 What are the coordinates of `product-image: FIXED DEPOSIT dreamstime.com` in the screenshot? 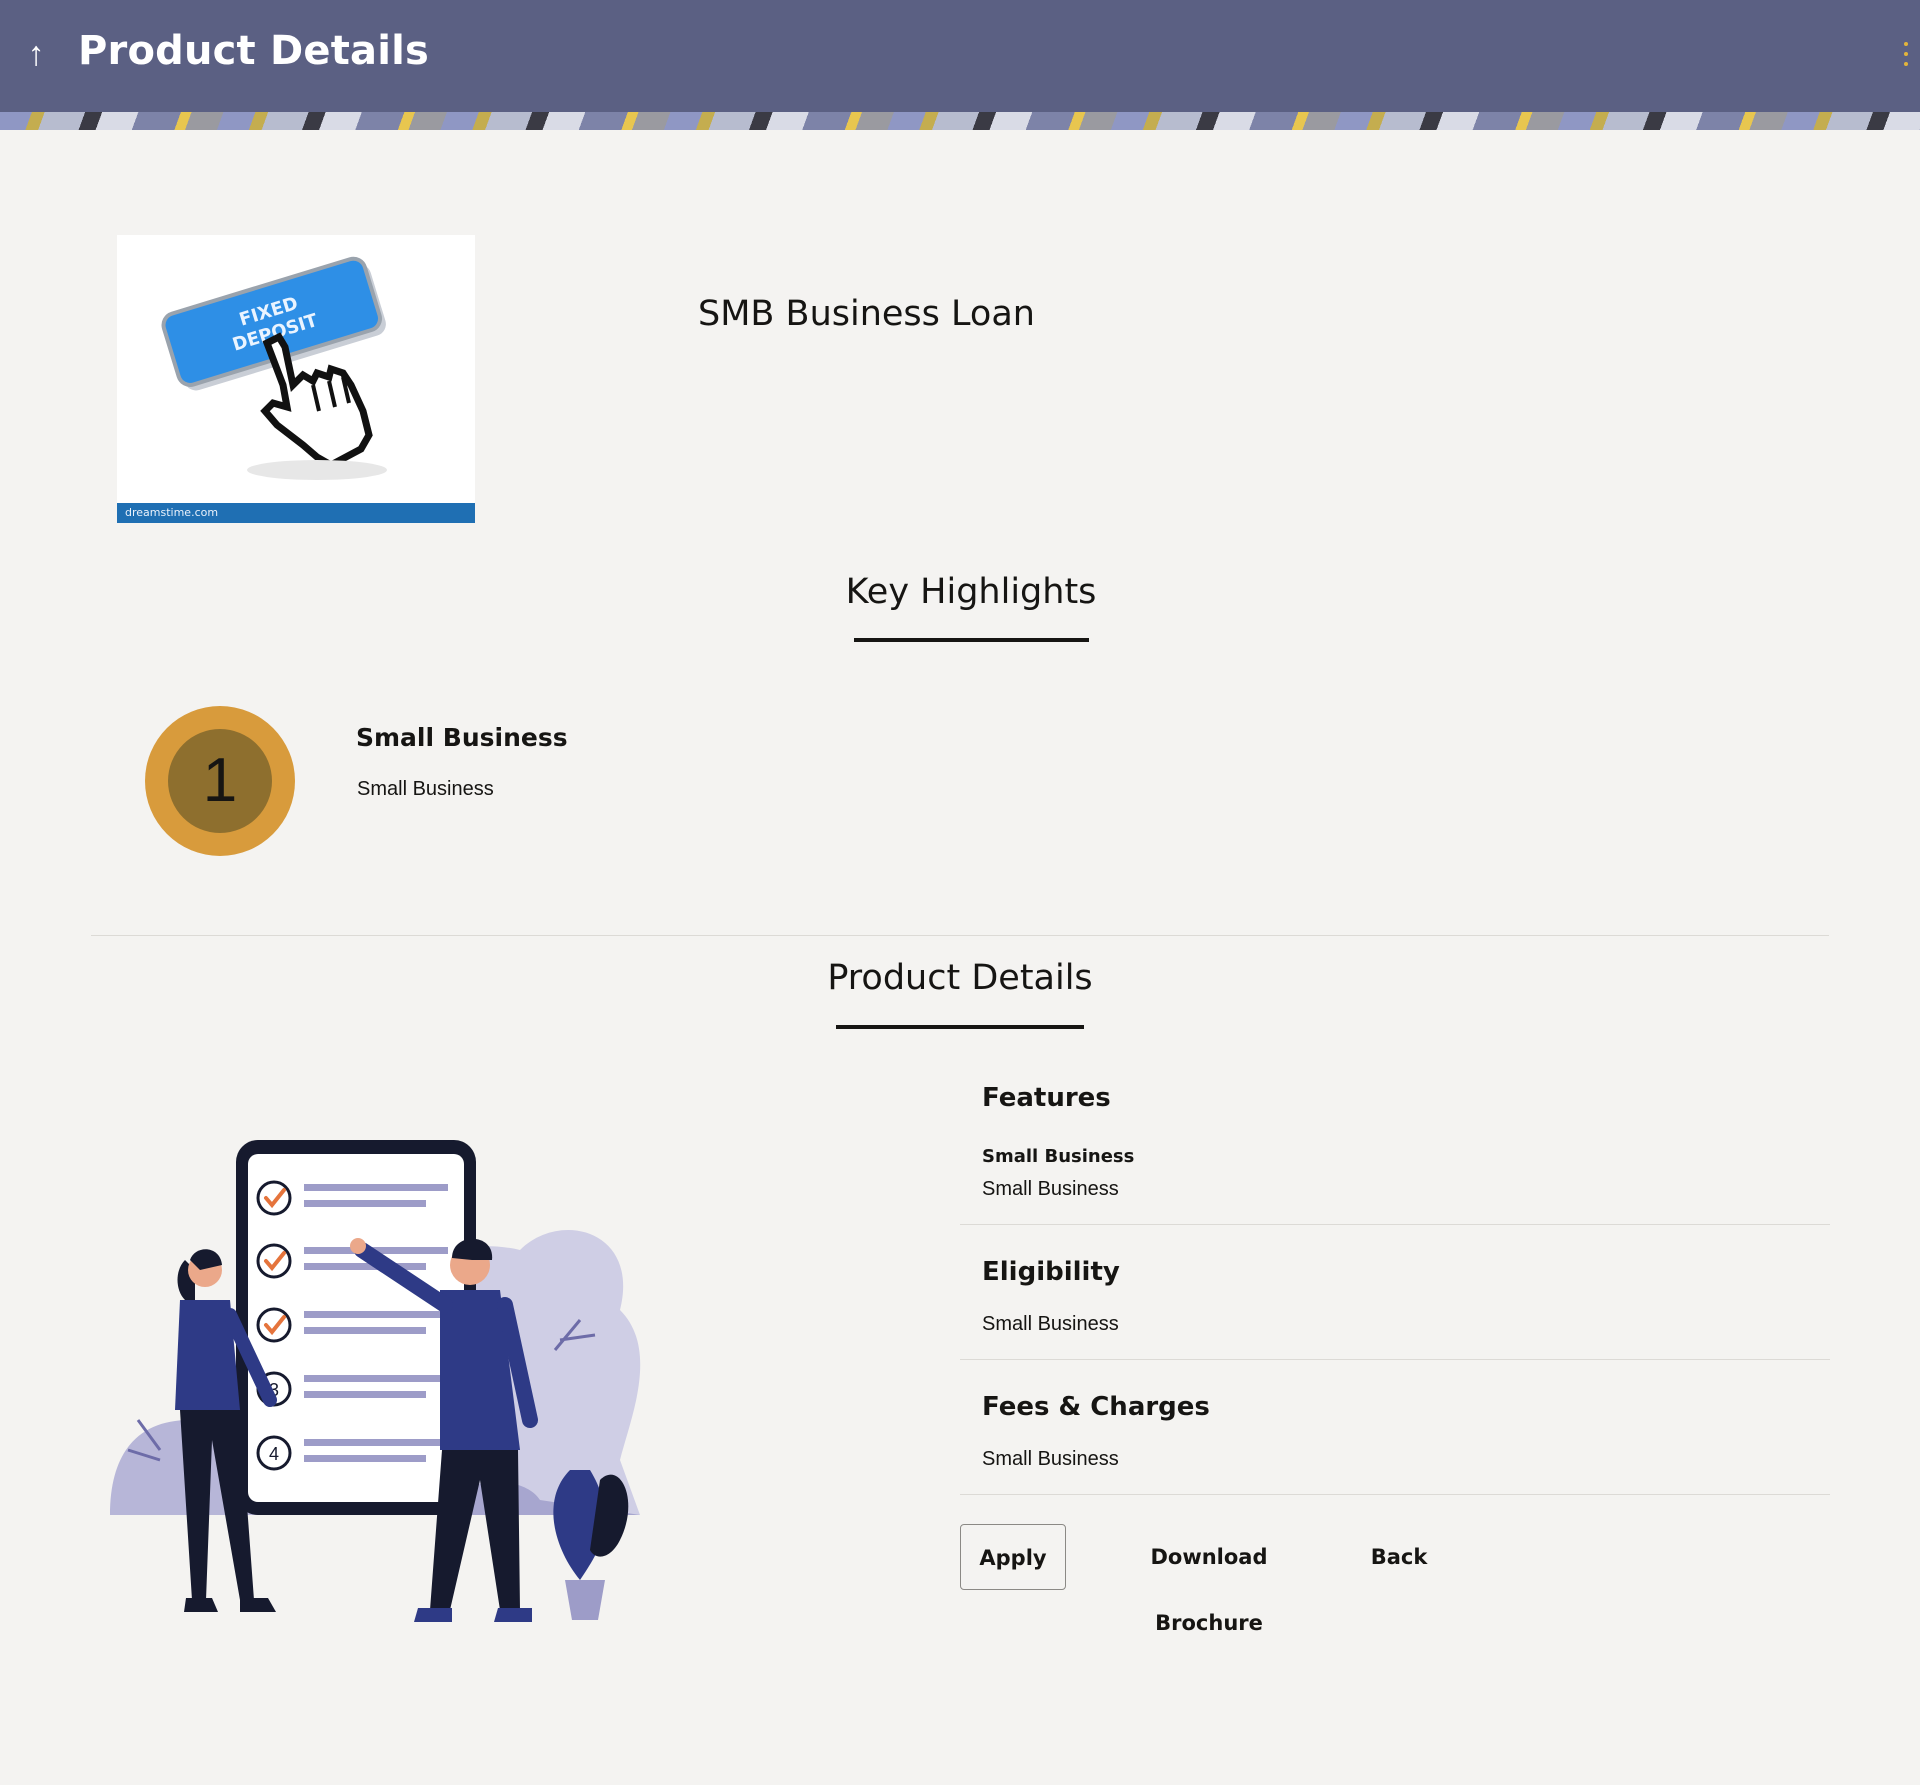 It's located at (296, 379).